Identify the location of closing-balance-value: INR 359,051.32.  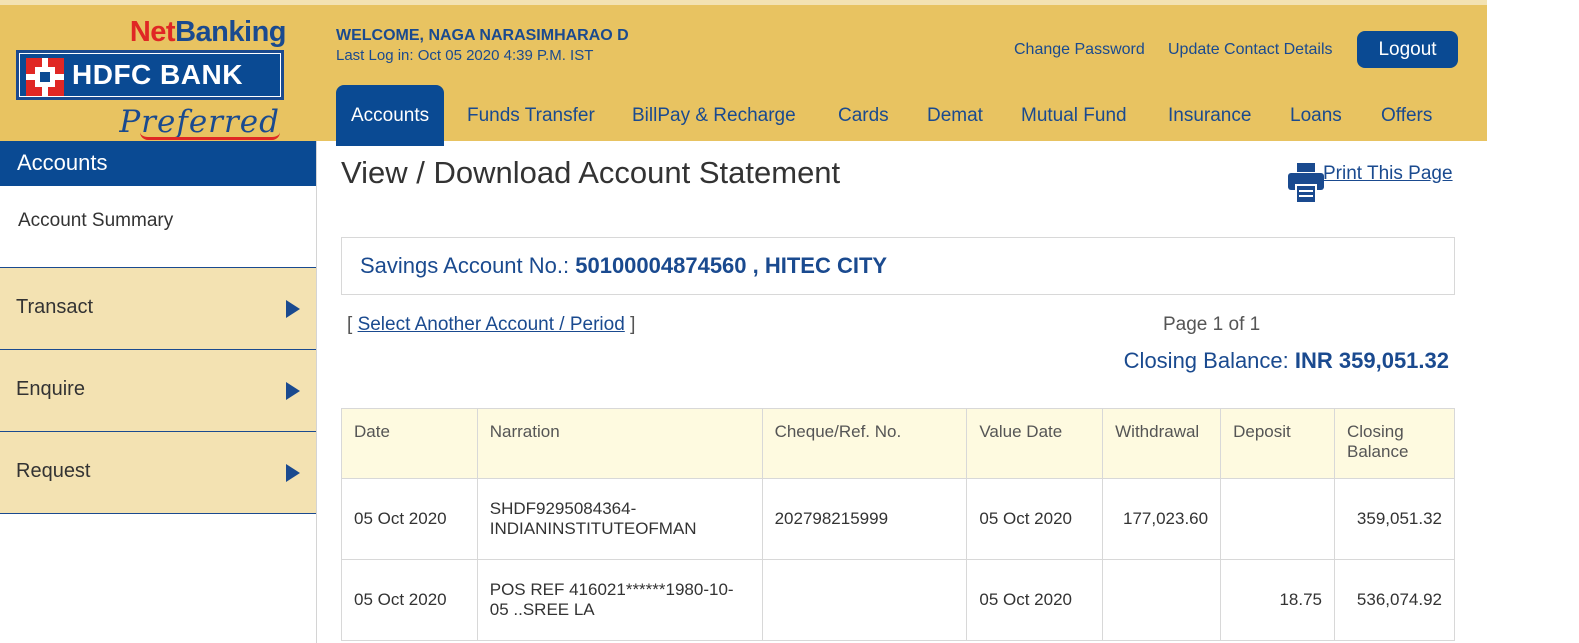
(1371, 360).